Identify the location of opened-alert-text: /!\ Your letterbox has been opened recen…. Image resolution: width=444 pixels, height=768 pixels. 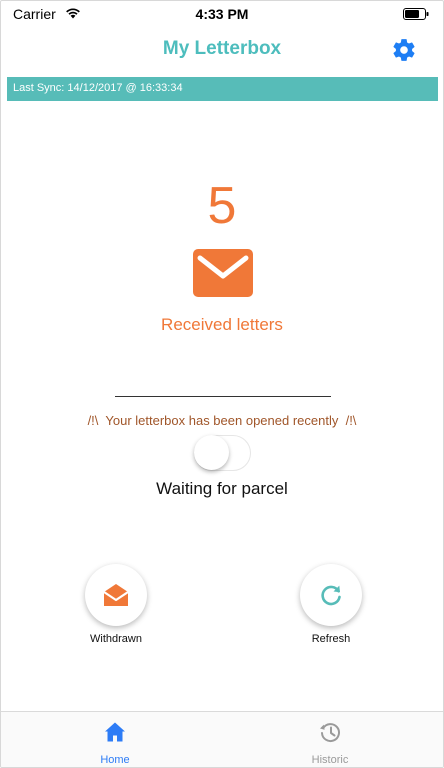
(222, 420).